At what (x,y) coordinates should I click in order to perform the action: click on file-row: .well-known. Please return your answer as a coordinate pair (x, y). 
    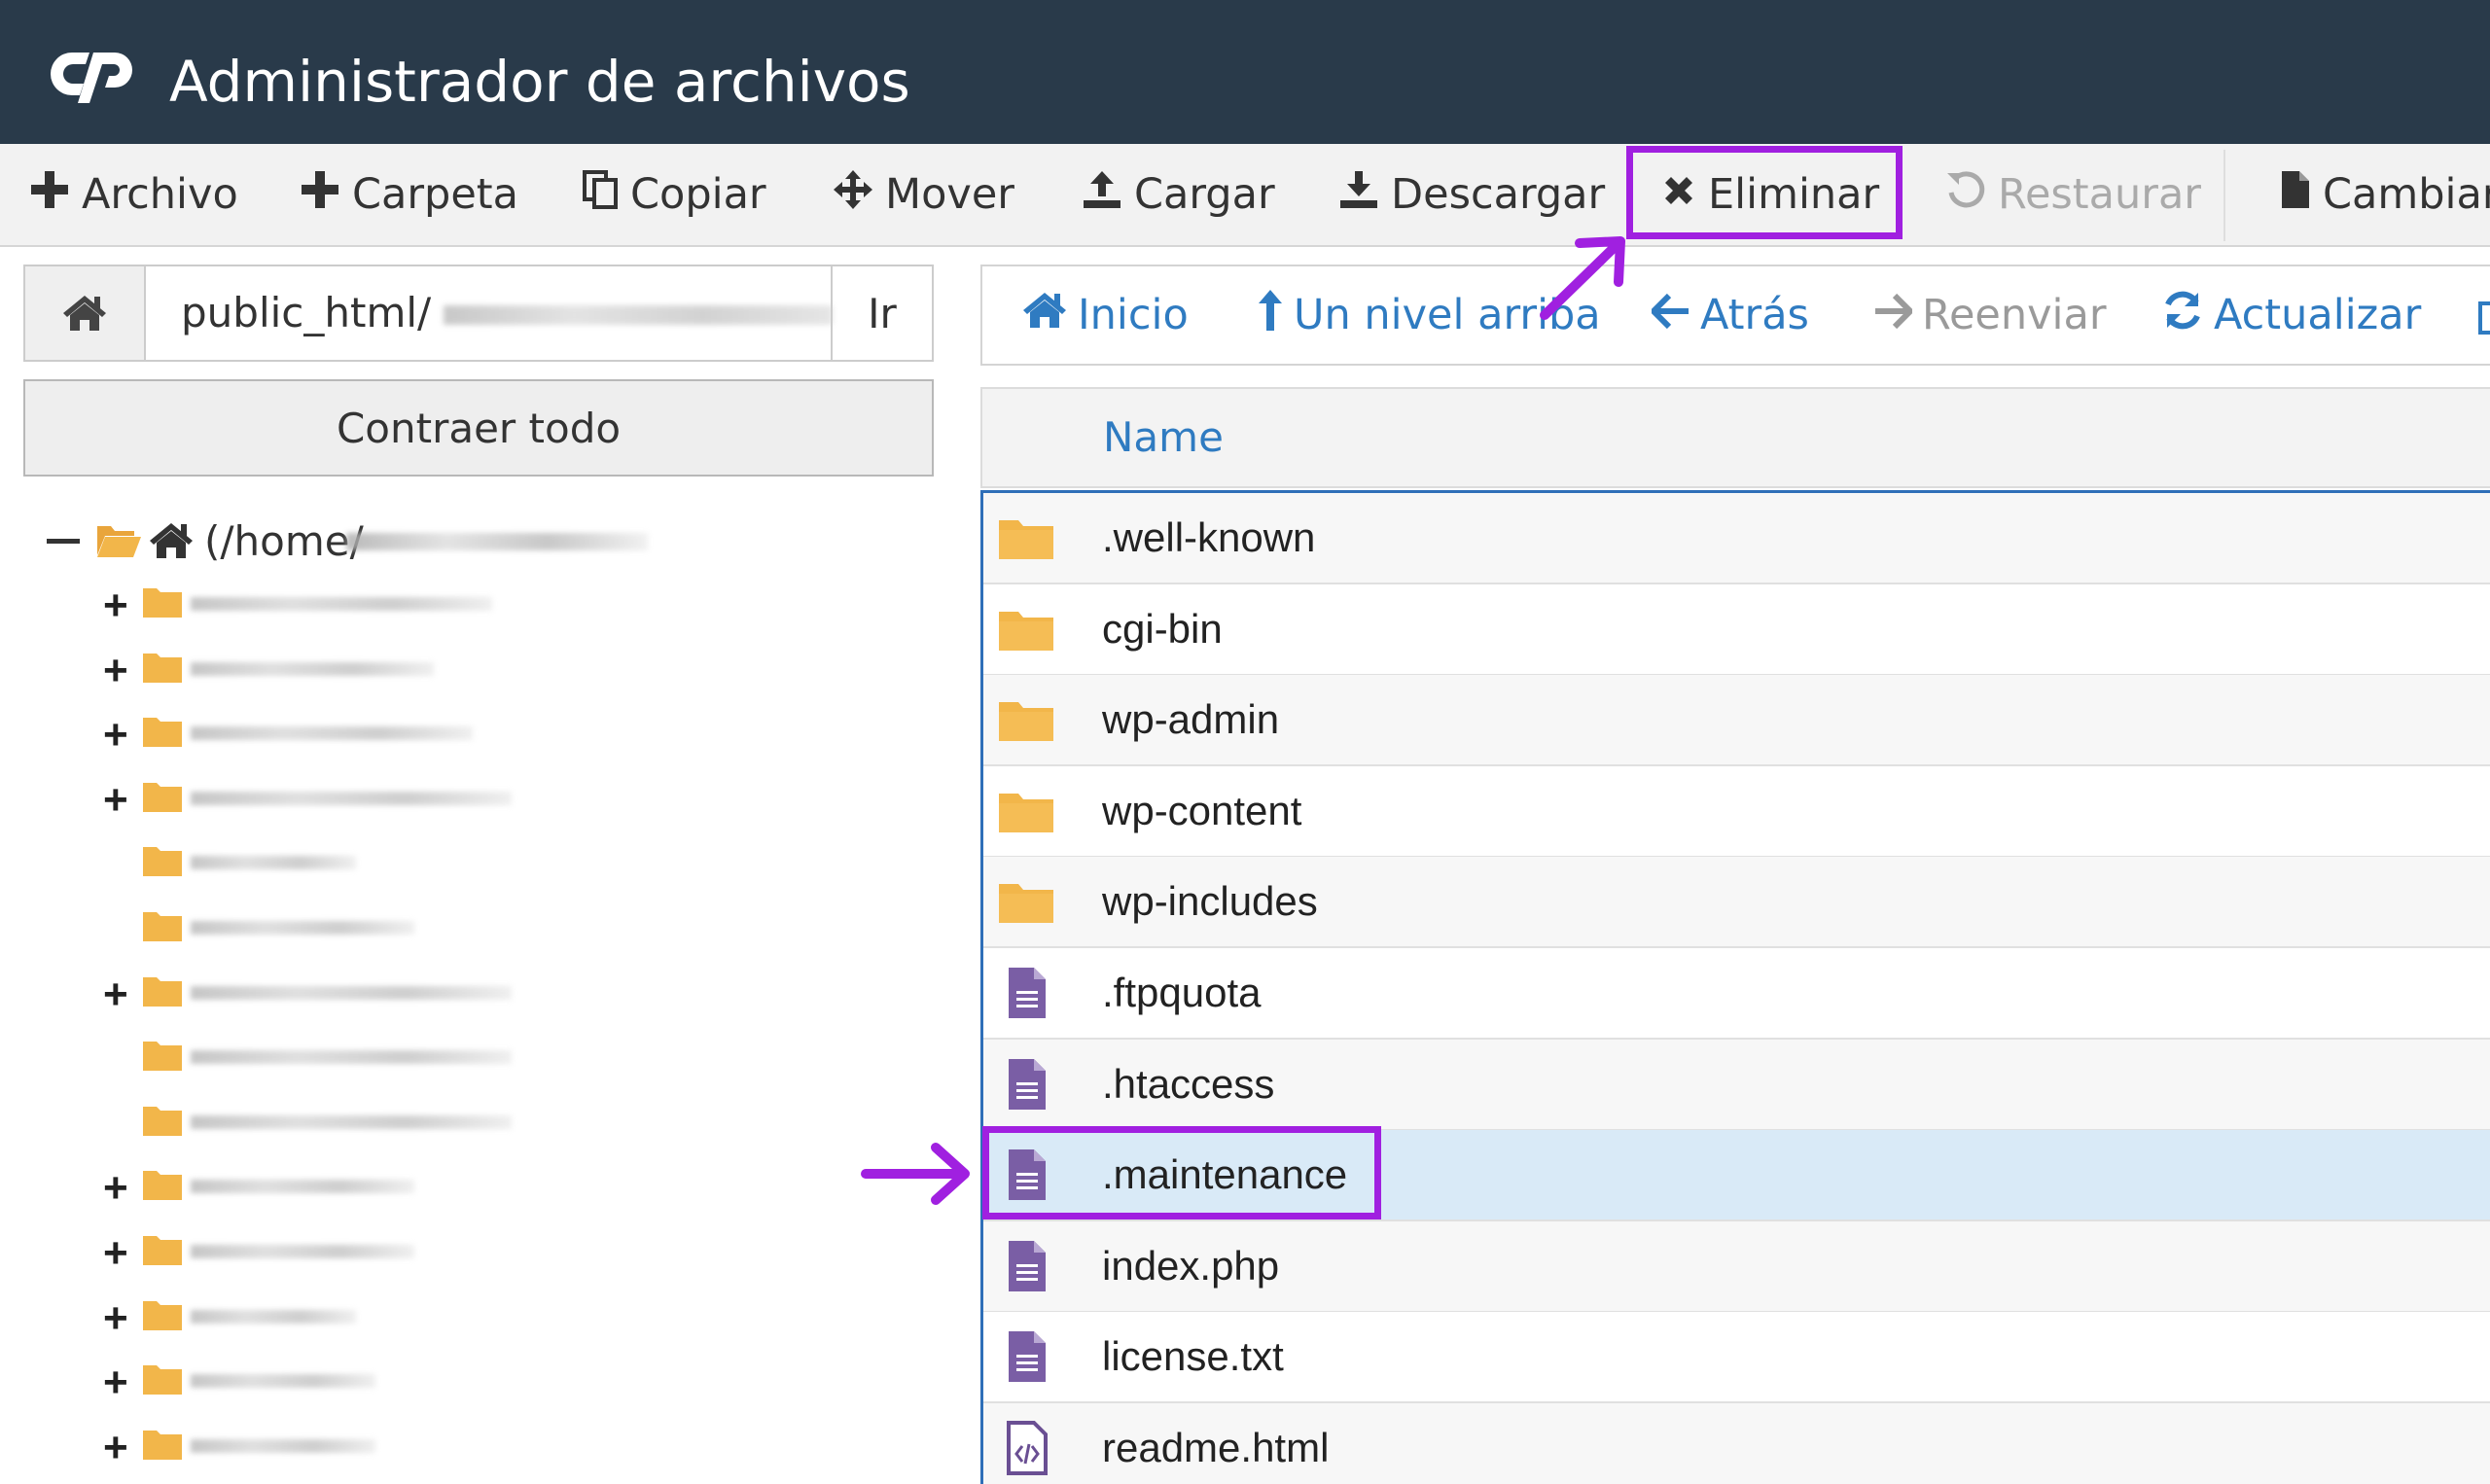
    Looking at the image, I should click on (1736, 539).